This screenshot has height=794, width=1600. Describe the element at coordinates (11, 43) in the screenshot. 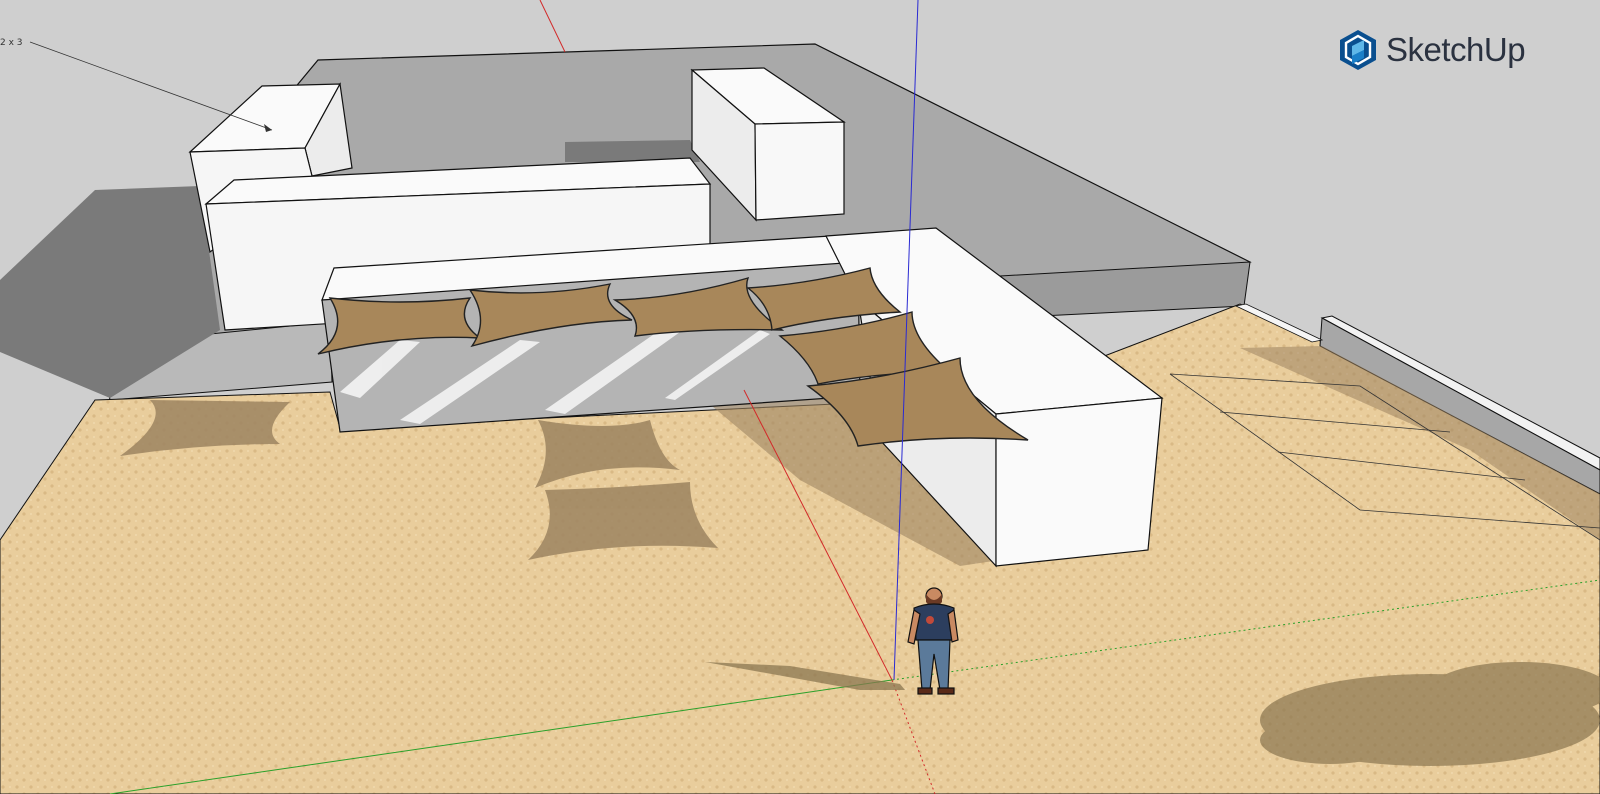

I see `dimension-label: 2 x 3` at that location.